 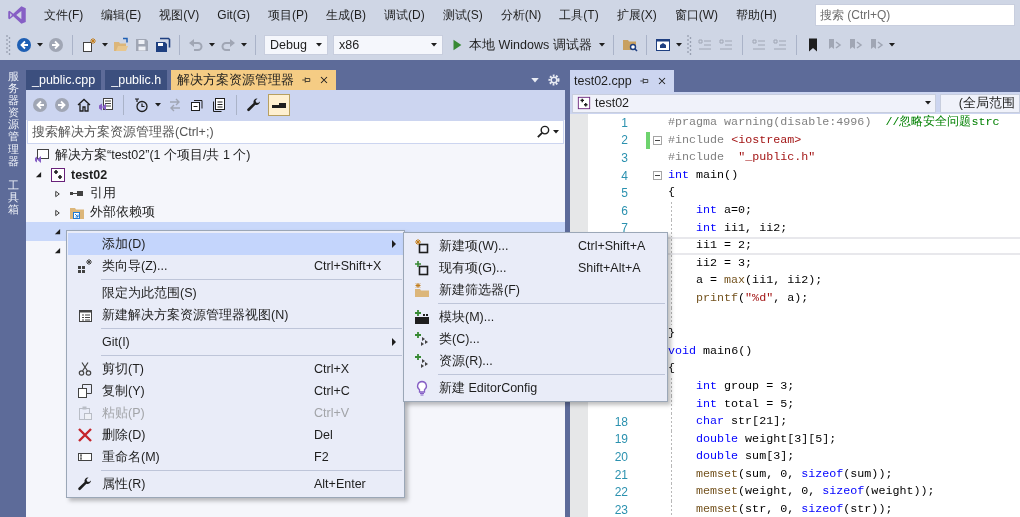 I want to click on line-number: 4, so click(x=624, y=175).